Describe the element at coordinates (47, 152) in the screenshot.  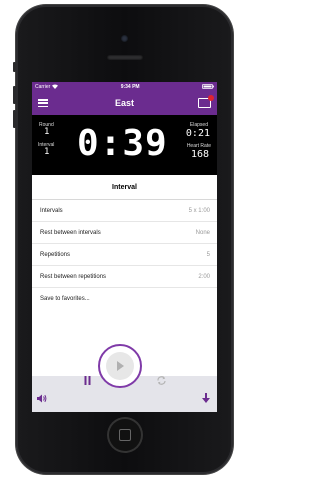
I see `interval-value: 1` at that location.